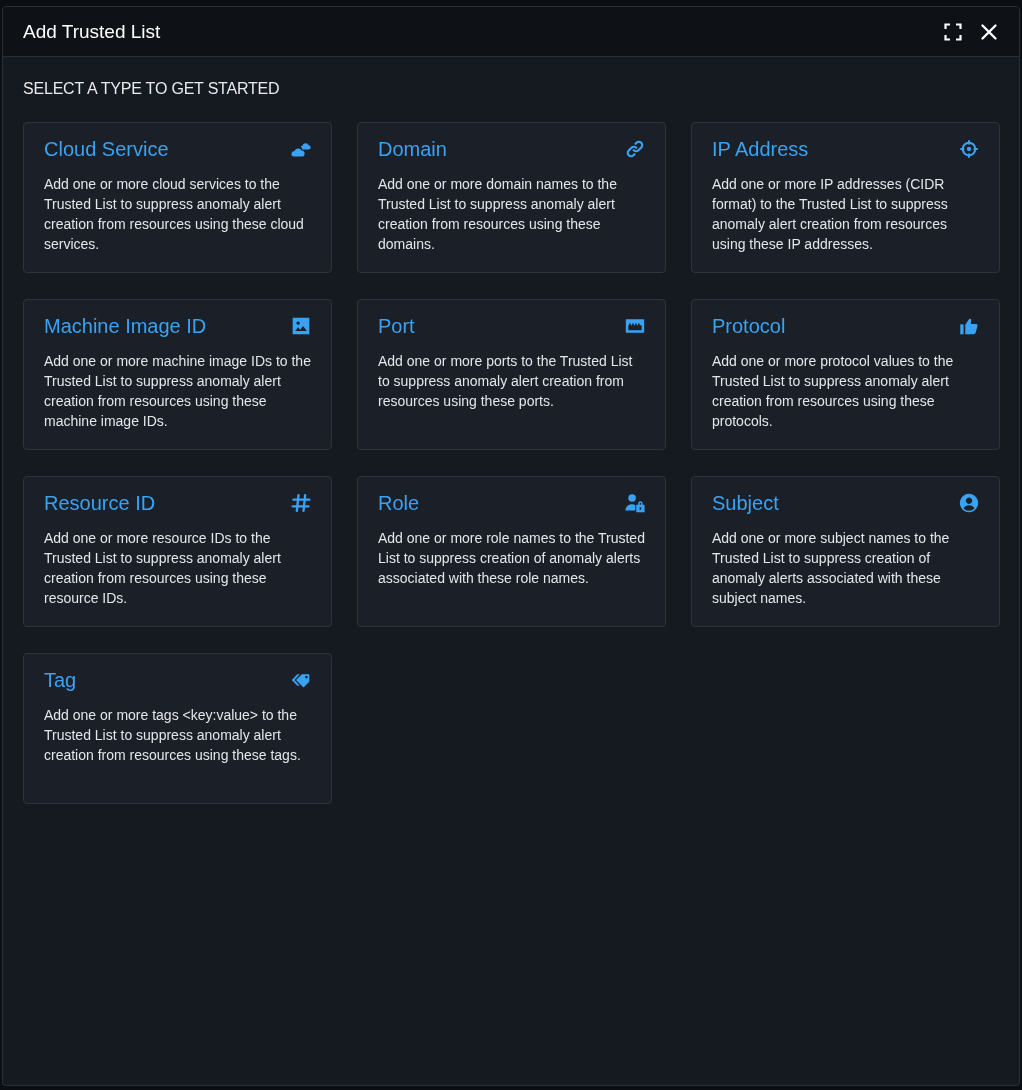  What do you see at coordinates (969, 326) in the screenshot?
I see `thumbs-up-icon` at bounding box center [969, 326].